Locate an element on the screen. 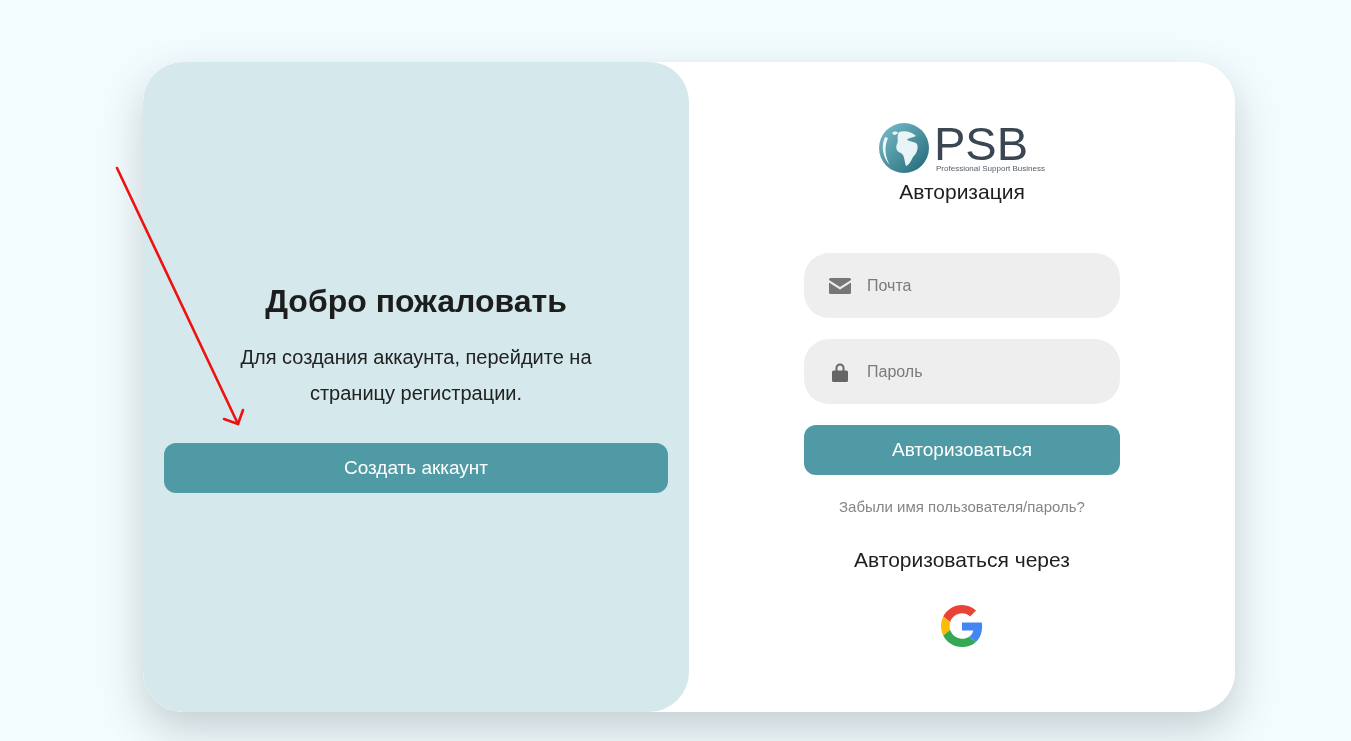 Image resolution: width=1351 pixels, height=741 pixels. google-icon is located at coordinates (962, 626).